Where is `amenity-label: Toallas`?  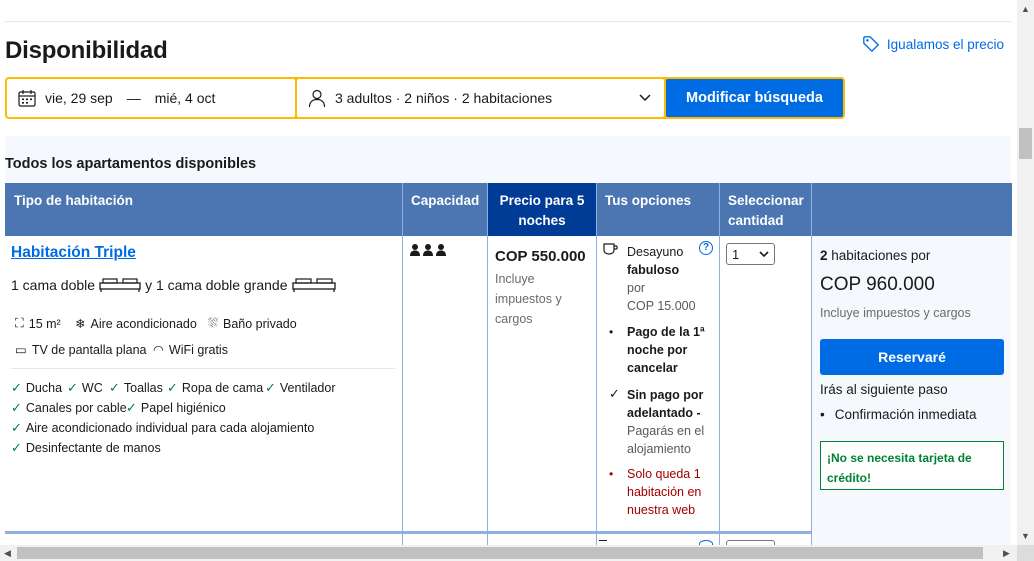
amenity-label: Toallas is located at coordinates (143, 388).